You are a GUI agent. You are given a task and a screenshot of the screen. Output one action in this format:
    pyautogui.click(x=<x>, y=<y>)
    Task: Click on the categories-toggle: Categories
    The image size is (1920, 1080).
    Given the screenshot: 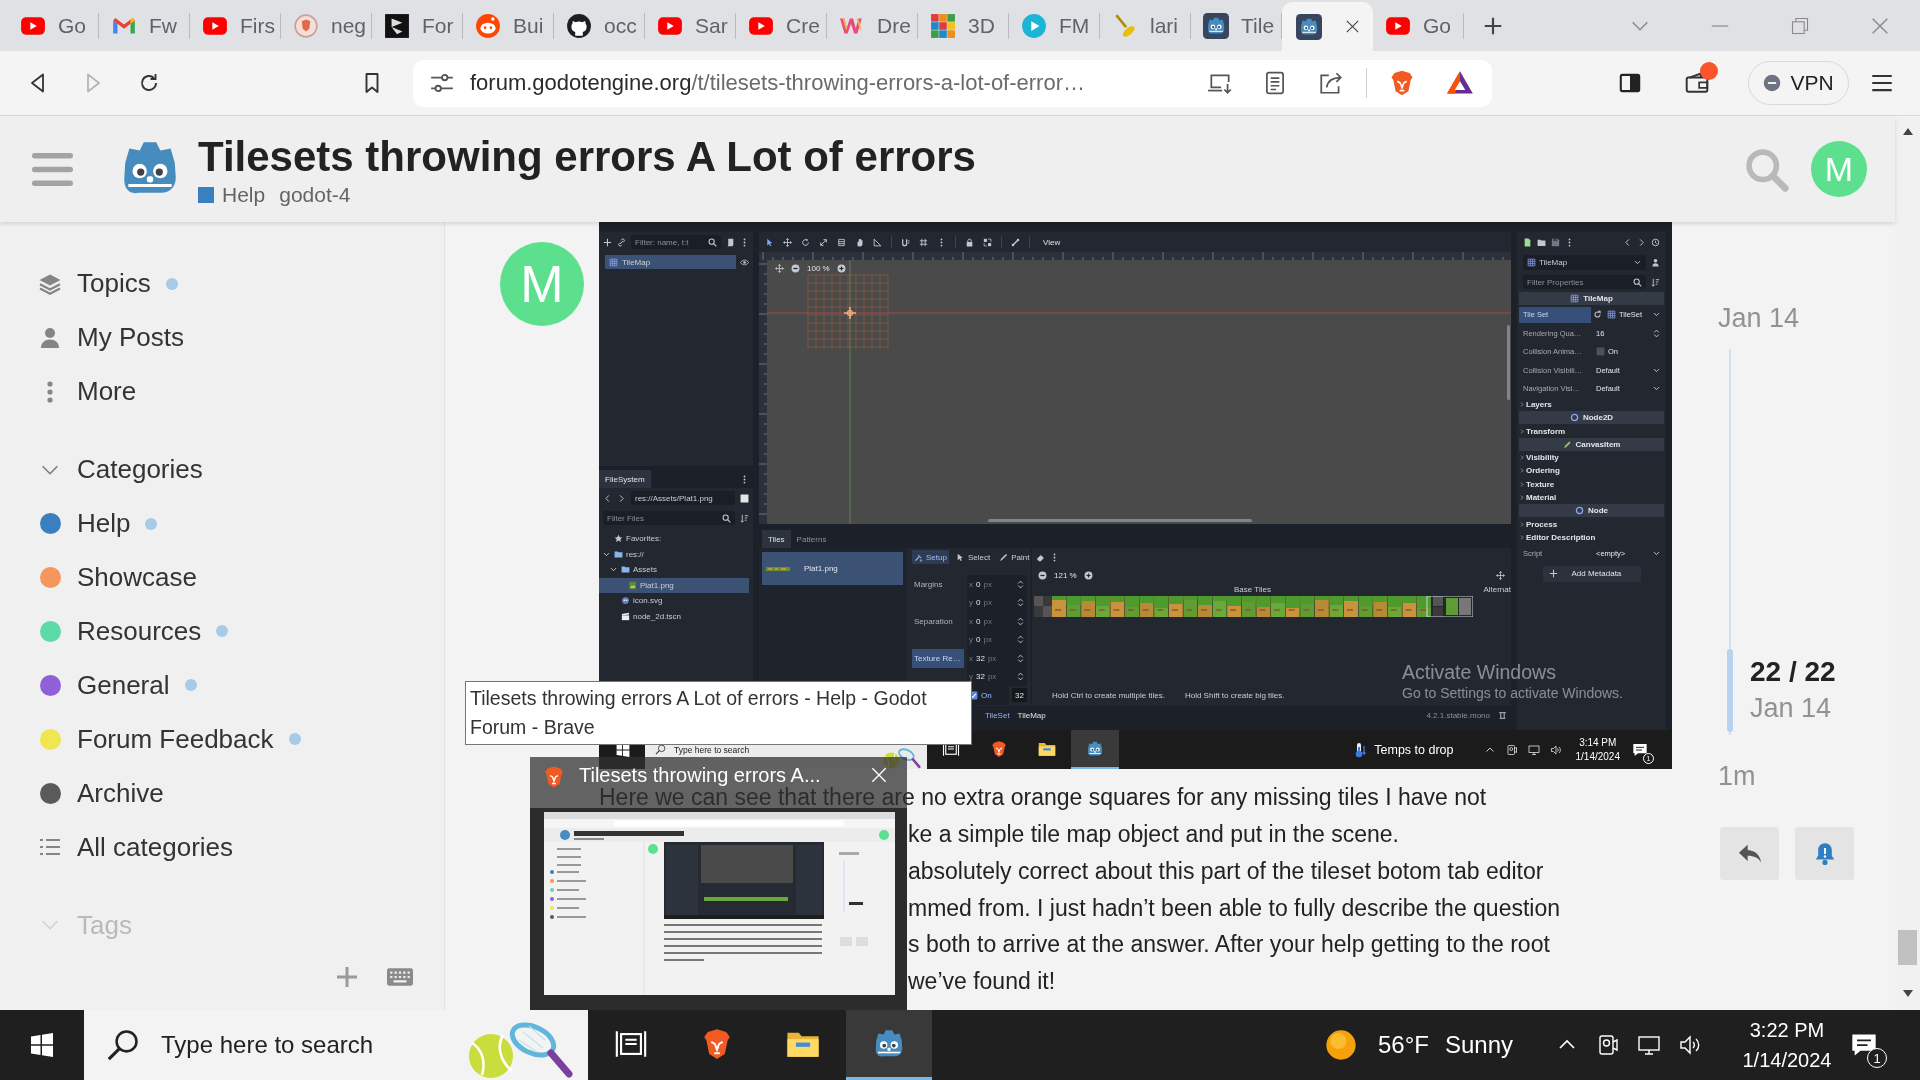 What is the action you would take?
    pyautogui.click(x=105, y=469)
    